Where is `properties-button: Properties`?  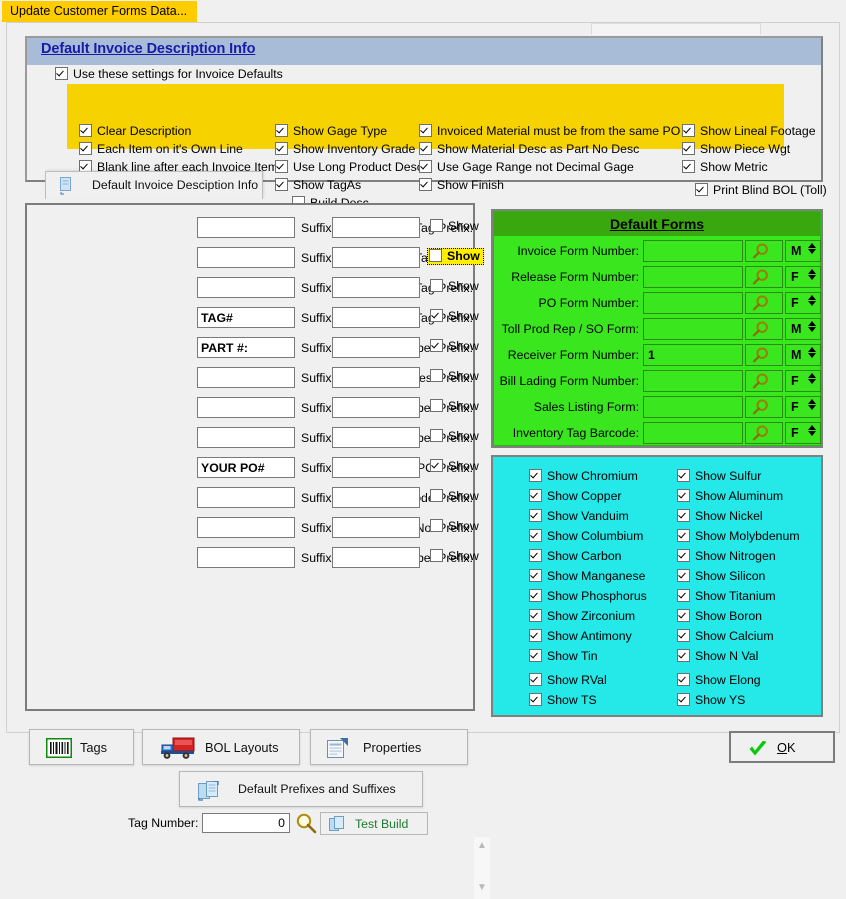
properties-button: Properties is located at coordinates (389, 747).